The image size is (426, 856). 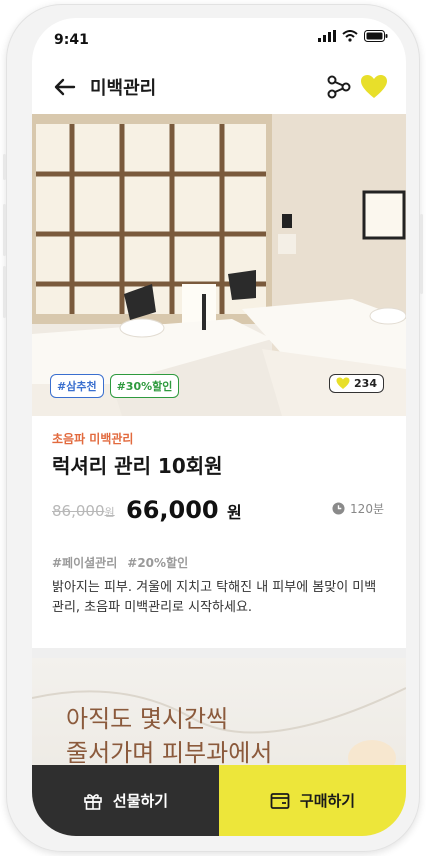 I want to click on original-price: 86,000원, so click(x=83, y=511).